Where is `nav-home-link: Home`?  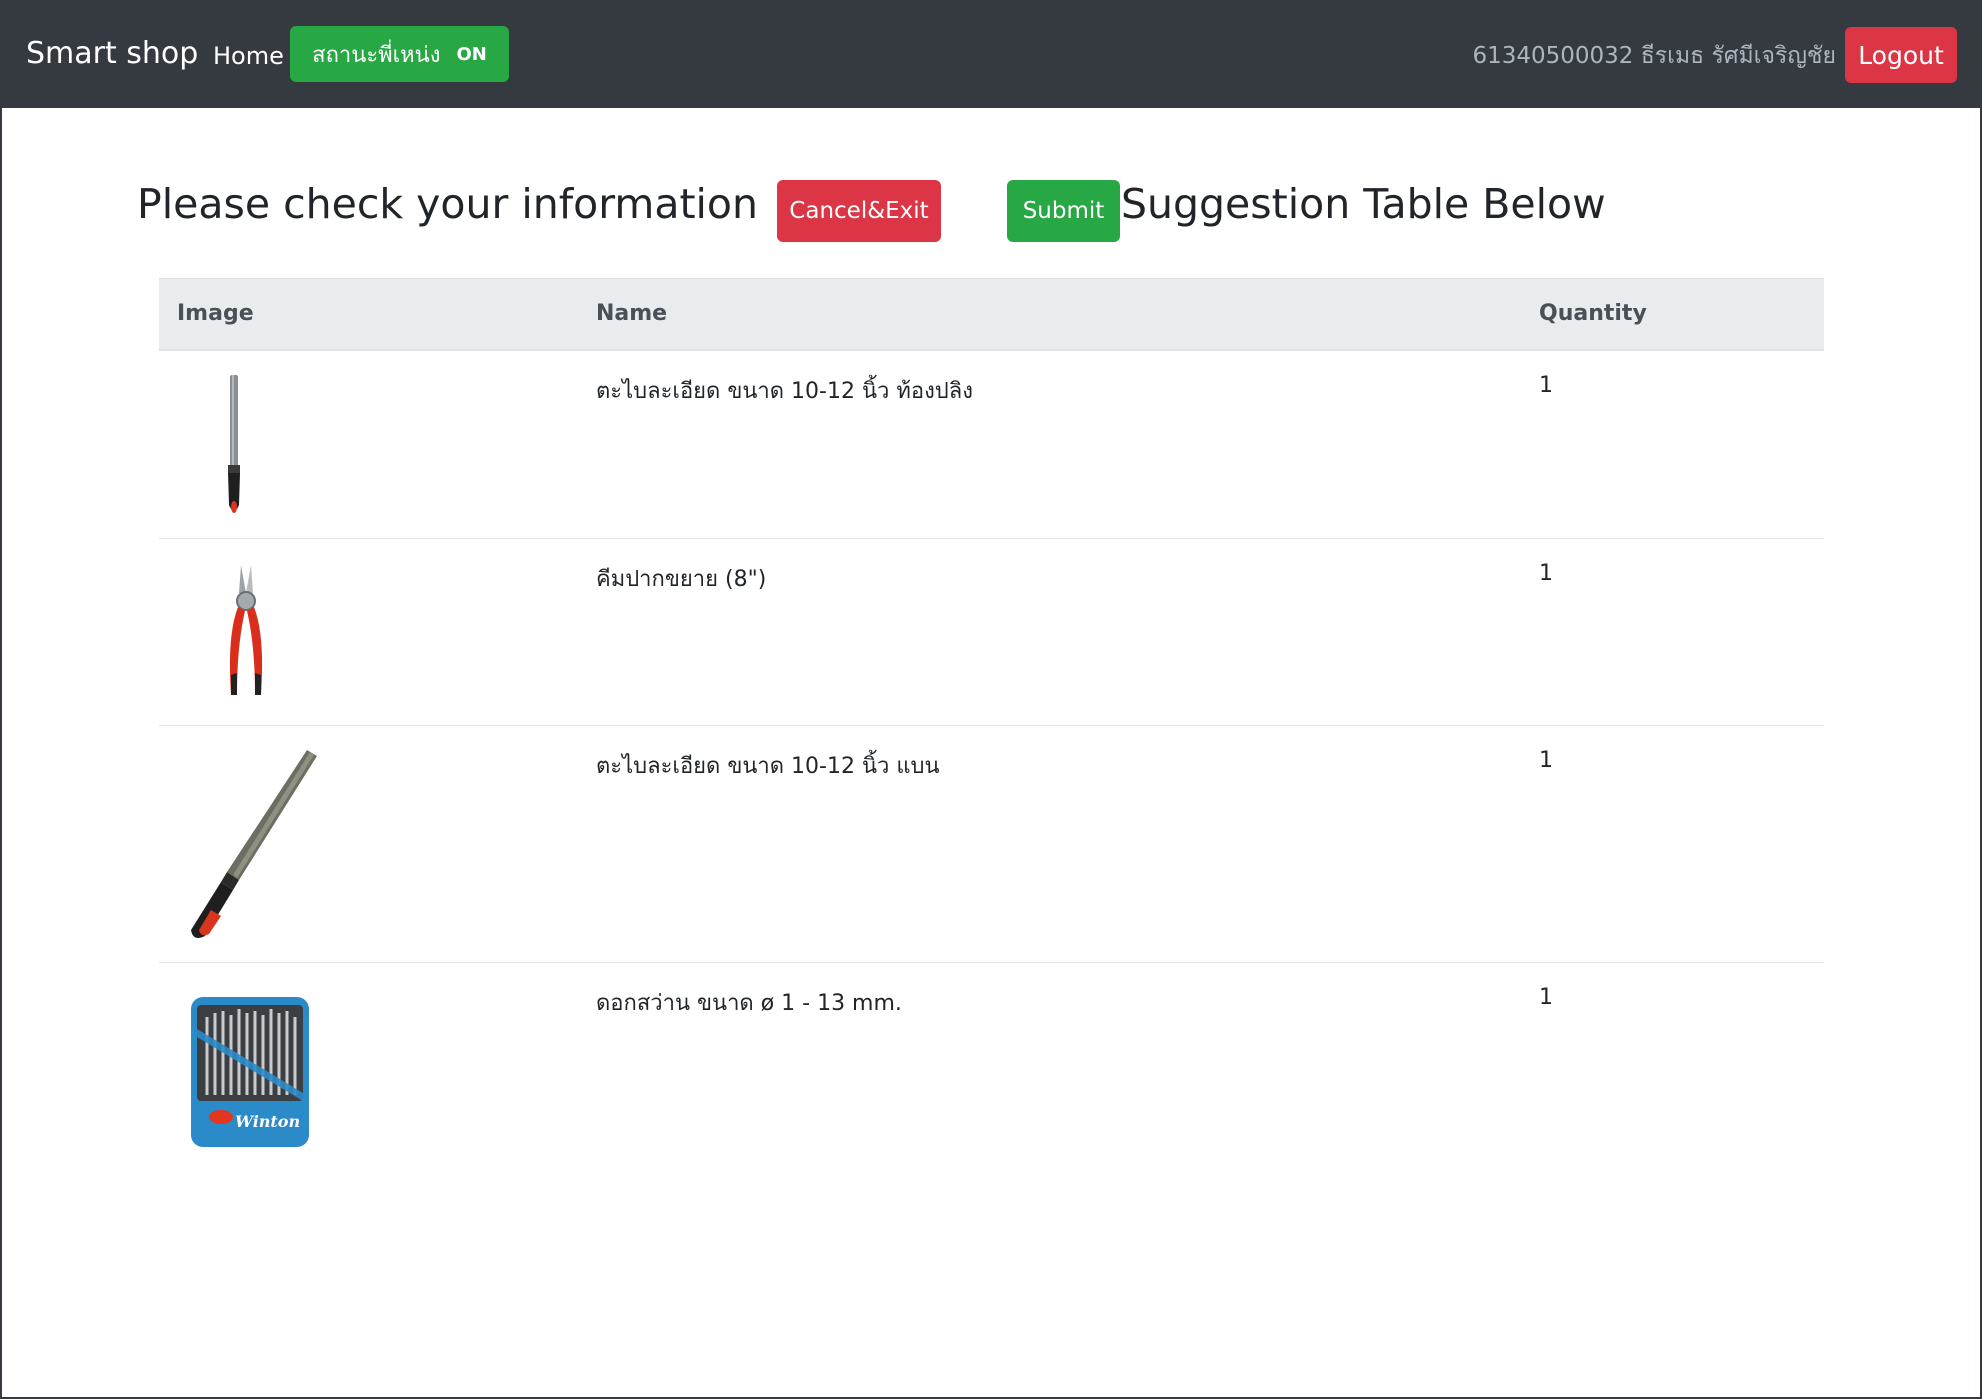
nav-home-link: Home is located at coordinates (248, 56).